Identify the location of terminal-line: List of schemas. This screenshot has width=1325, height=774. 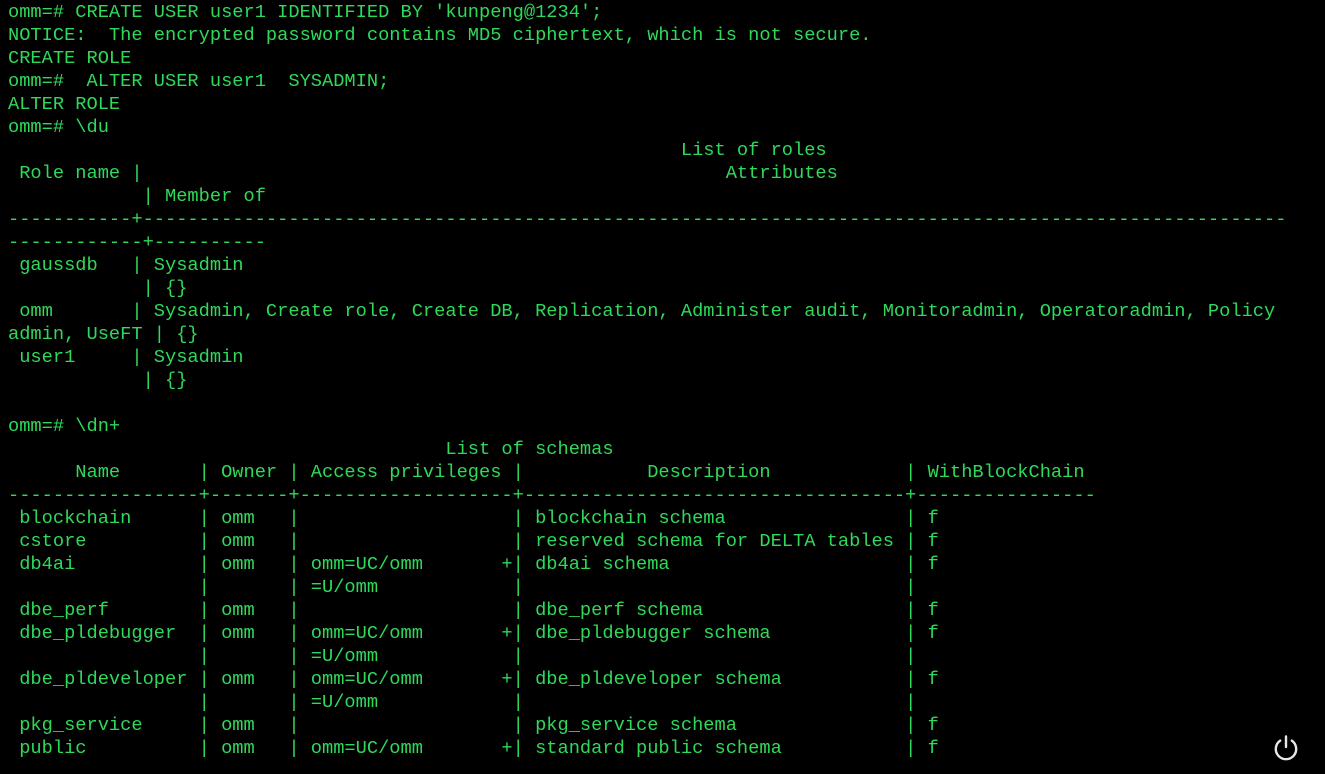
(311, 449).